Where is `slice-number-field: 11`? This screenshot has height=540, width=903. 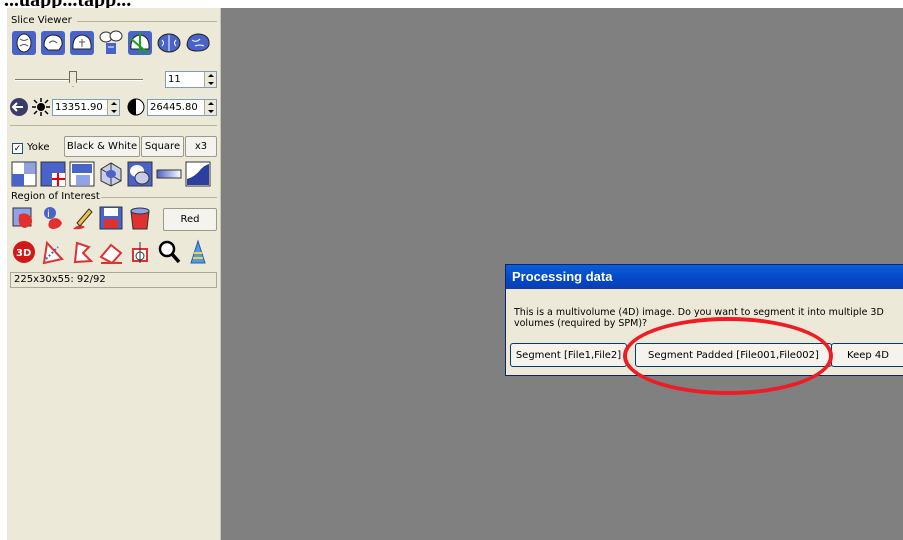
slice-number-field: 11 is located at coordinates (191, 79).